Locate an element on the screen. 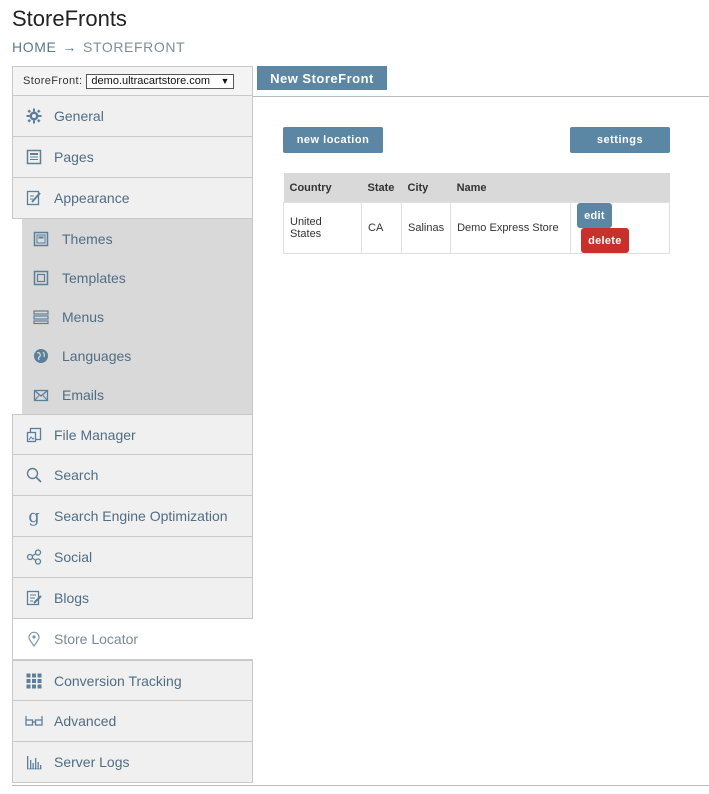 The height and width of the screenshot is (794, 709). sidebar-item-conversion-tracking: Conversion Tracking is located at coordinates (132, 680).